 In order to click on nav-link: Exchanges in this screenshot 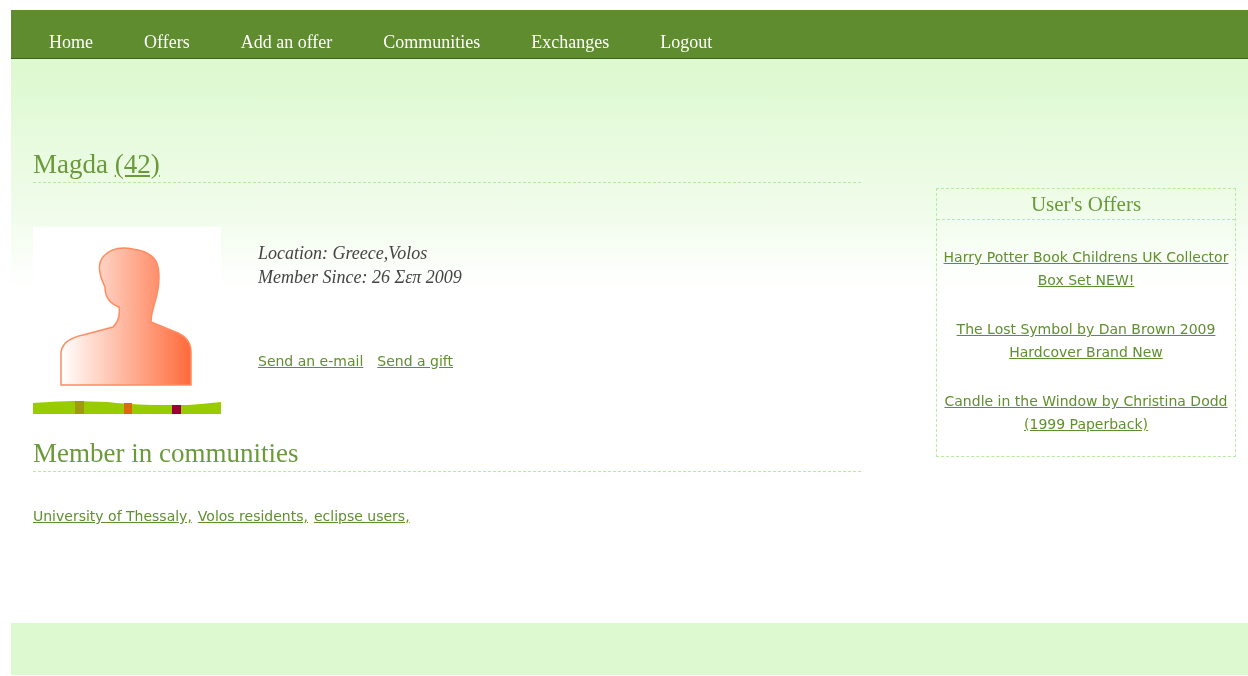, I will do `click(570, 42)`.